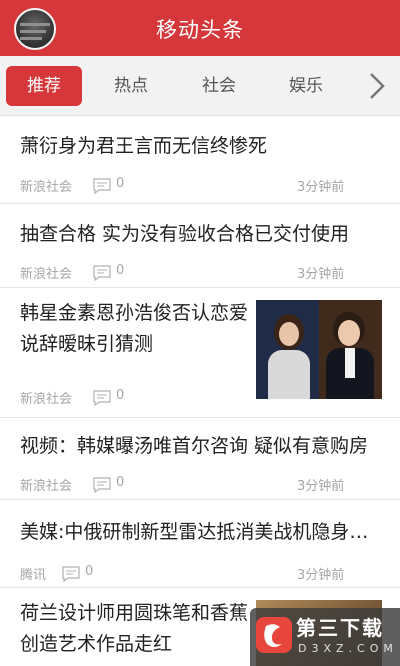  I want to click on news-source: 腾讯, so click(33, 575).